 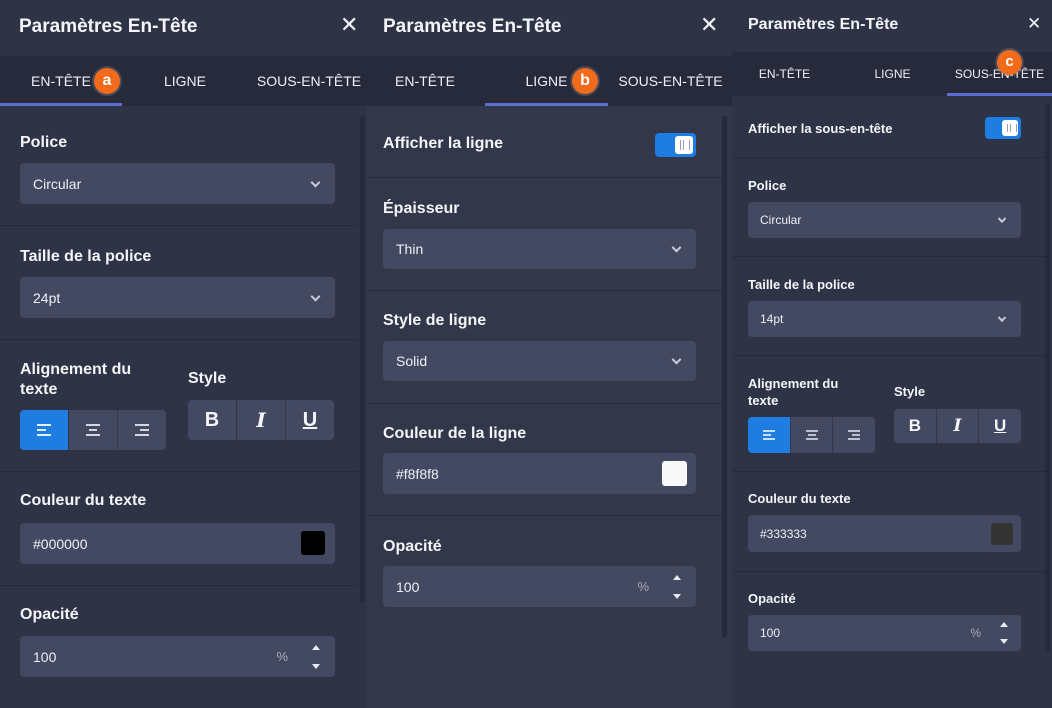 I want to click on show-line-section: Afficher la ligne, so click(x=544, y=142).